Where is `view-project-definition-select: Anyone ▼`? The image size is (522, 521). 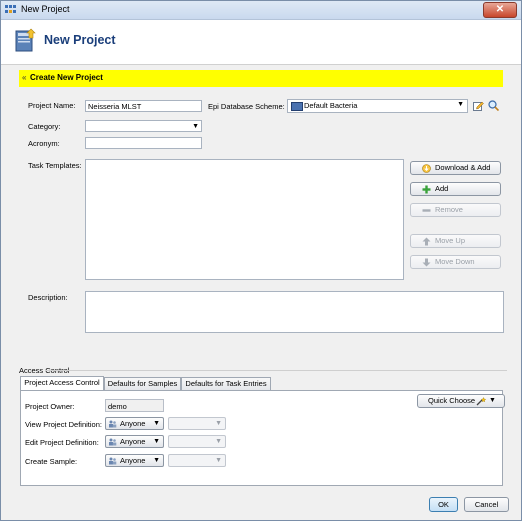 view-project-definition-select: Anyone ▼ is located at coordinates (134, 423).